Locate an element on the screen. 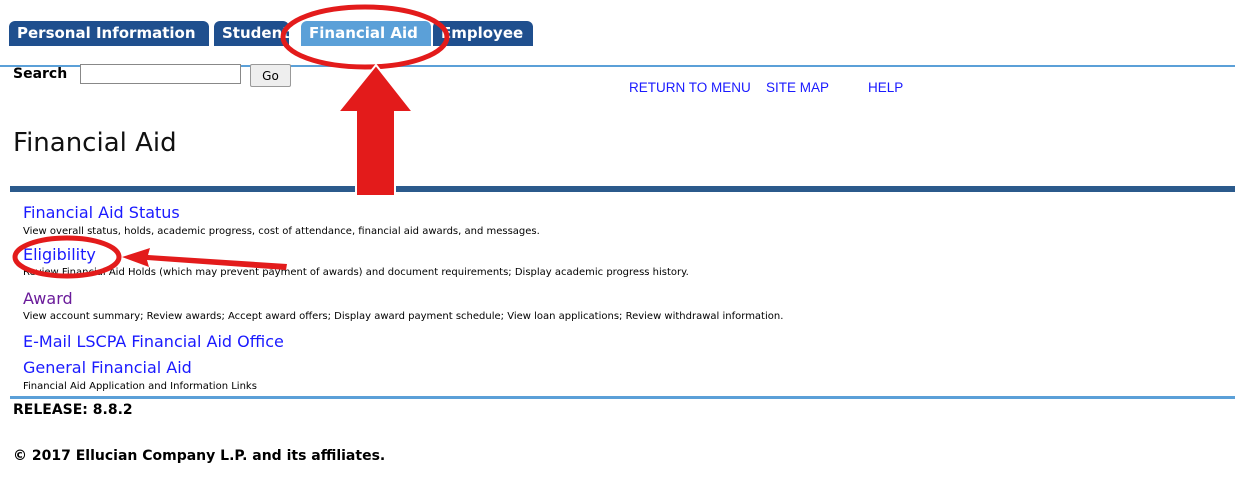 This screenshot has height=477, width=1235. page-title: Financial Aid is located at coordinates (95, 143).